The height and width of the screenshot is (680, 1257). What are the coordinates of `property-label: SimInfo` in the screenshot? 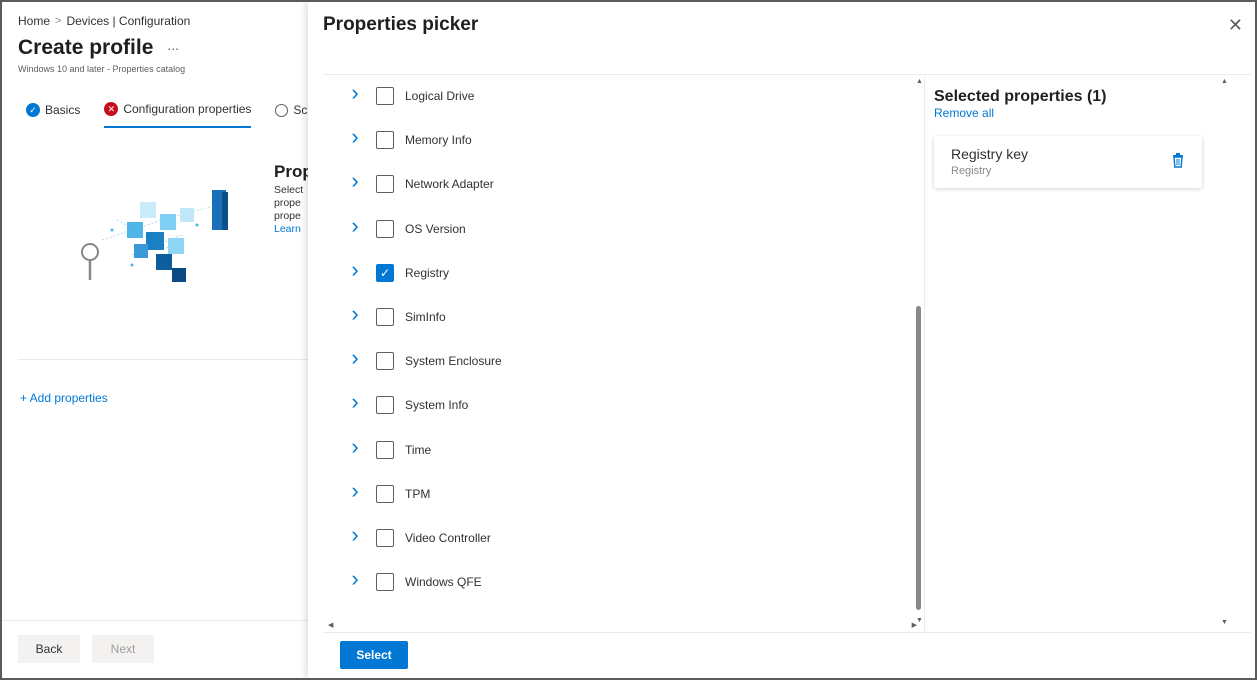 It's located at (425, 317).